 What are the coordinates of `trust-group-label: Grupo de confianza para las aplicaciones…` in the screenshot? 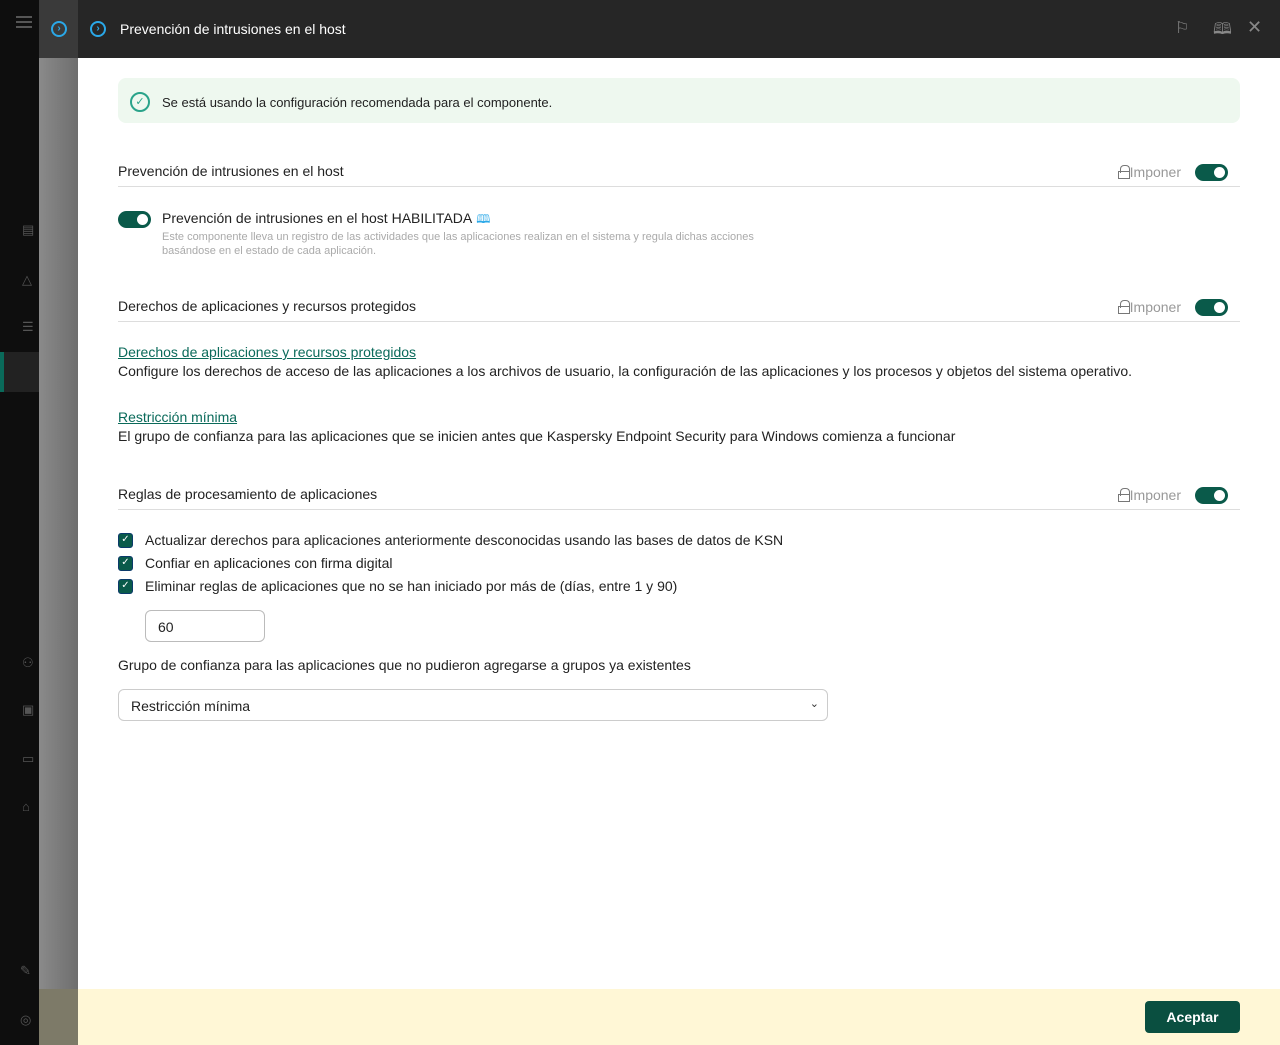 It's located at (404, 665).